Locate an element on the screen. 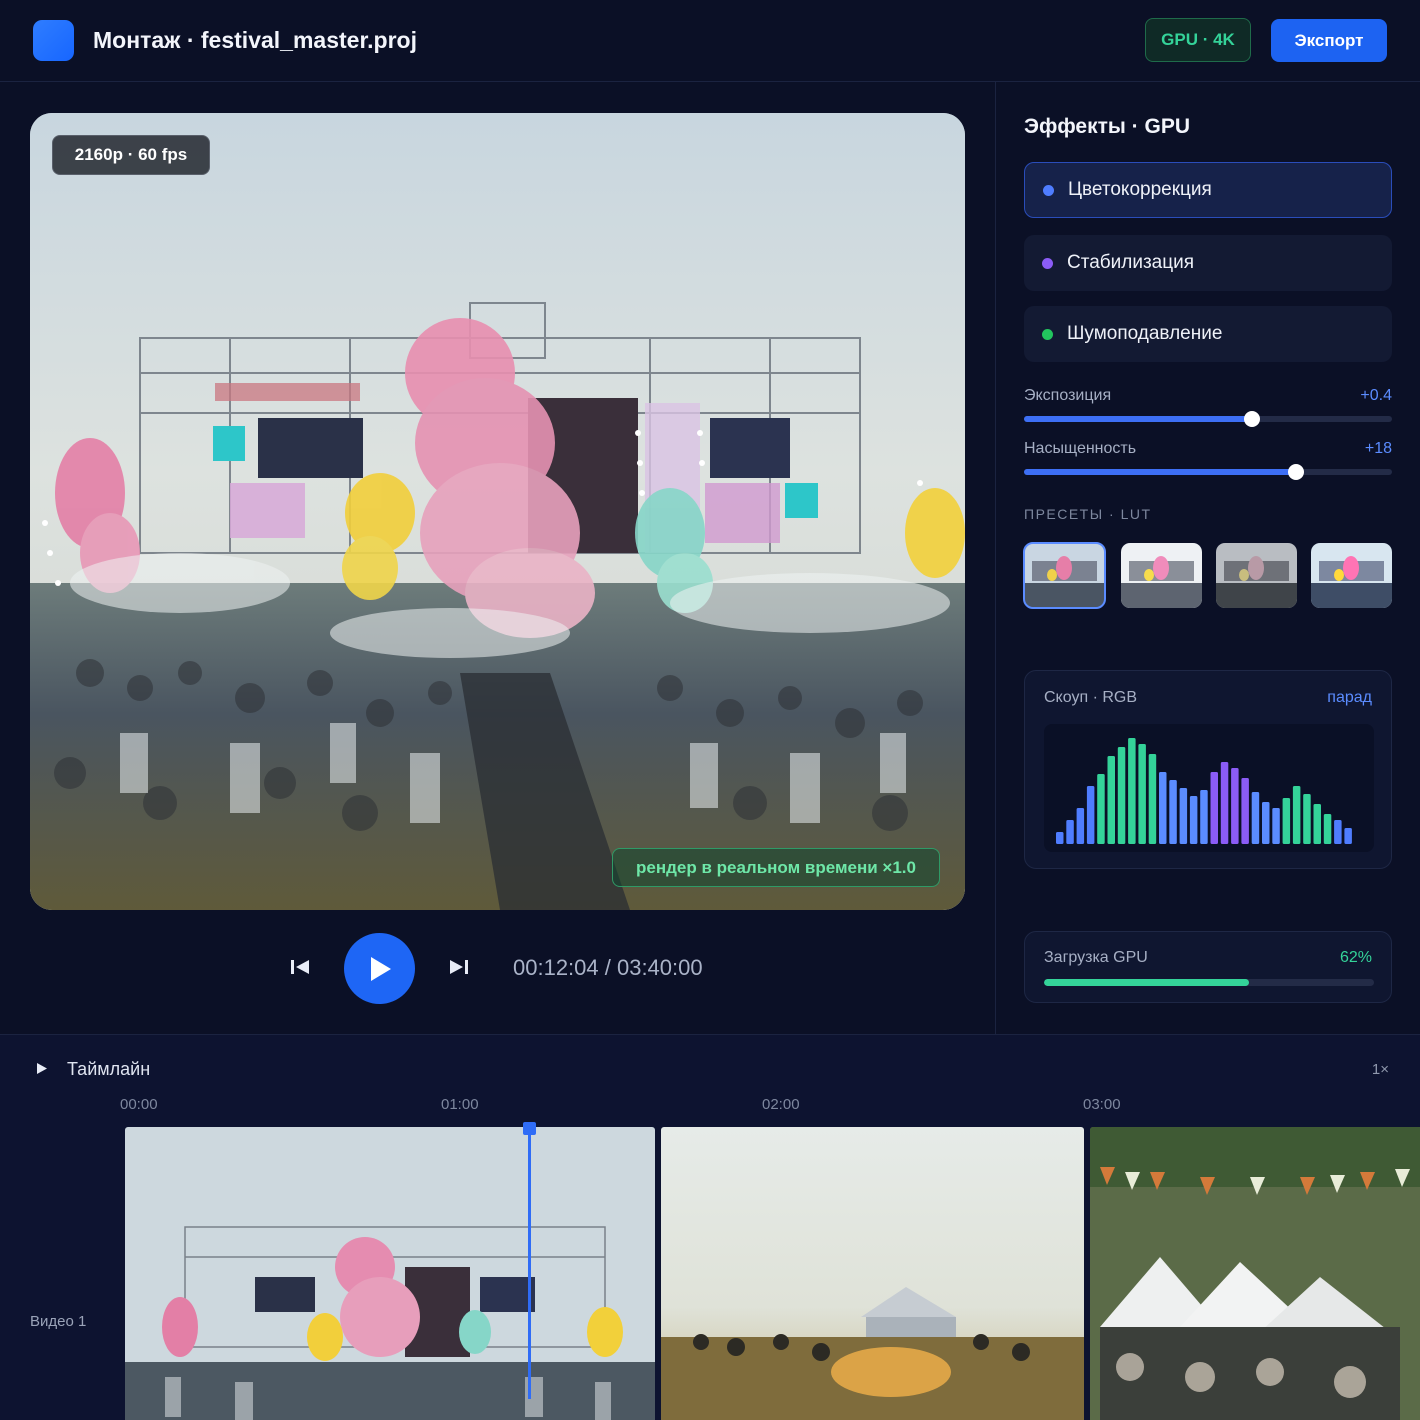 The image size is (1420, 1420). gpu-load-fill is located at coordinates (1146, 982).